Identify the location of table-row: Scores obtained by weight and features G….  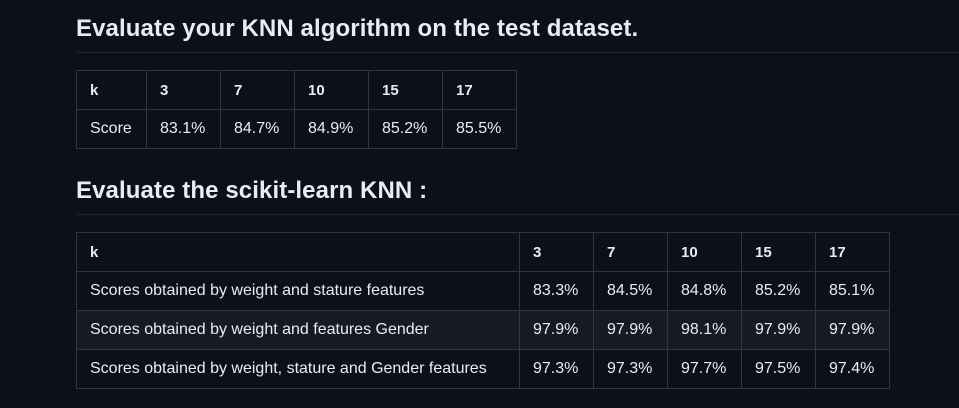
(483, 330).